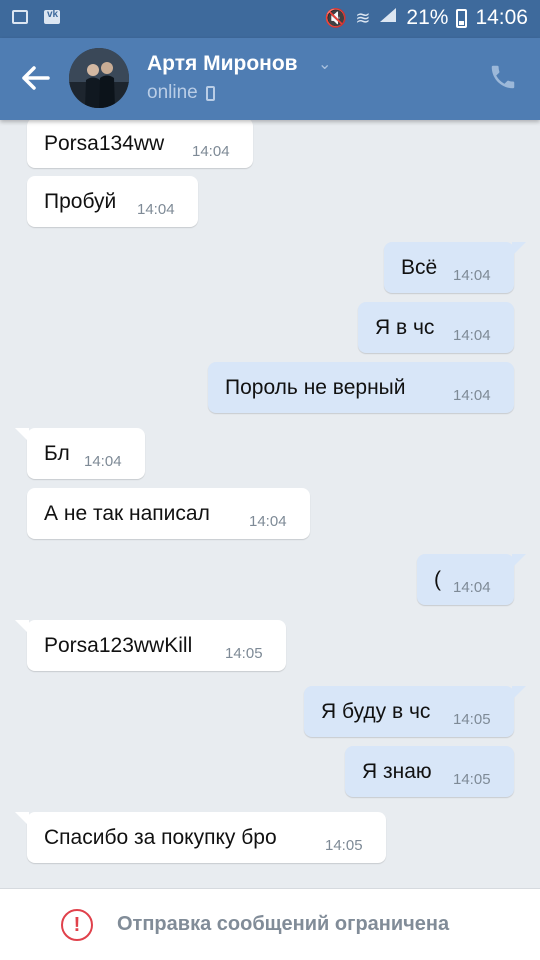 The width and height of the screenshot is (540, 960). What do you see at coordinates (127, 513) in the screenshot?
I see `message-text: А не так написал` at bounding box center [127, 513].